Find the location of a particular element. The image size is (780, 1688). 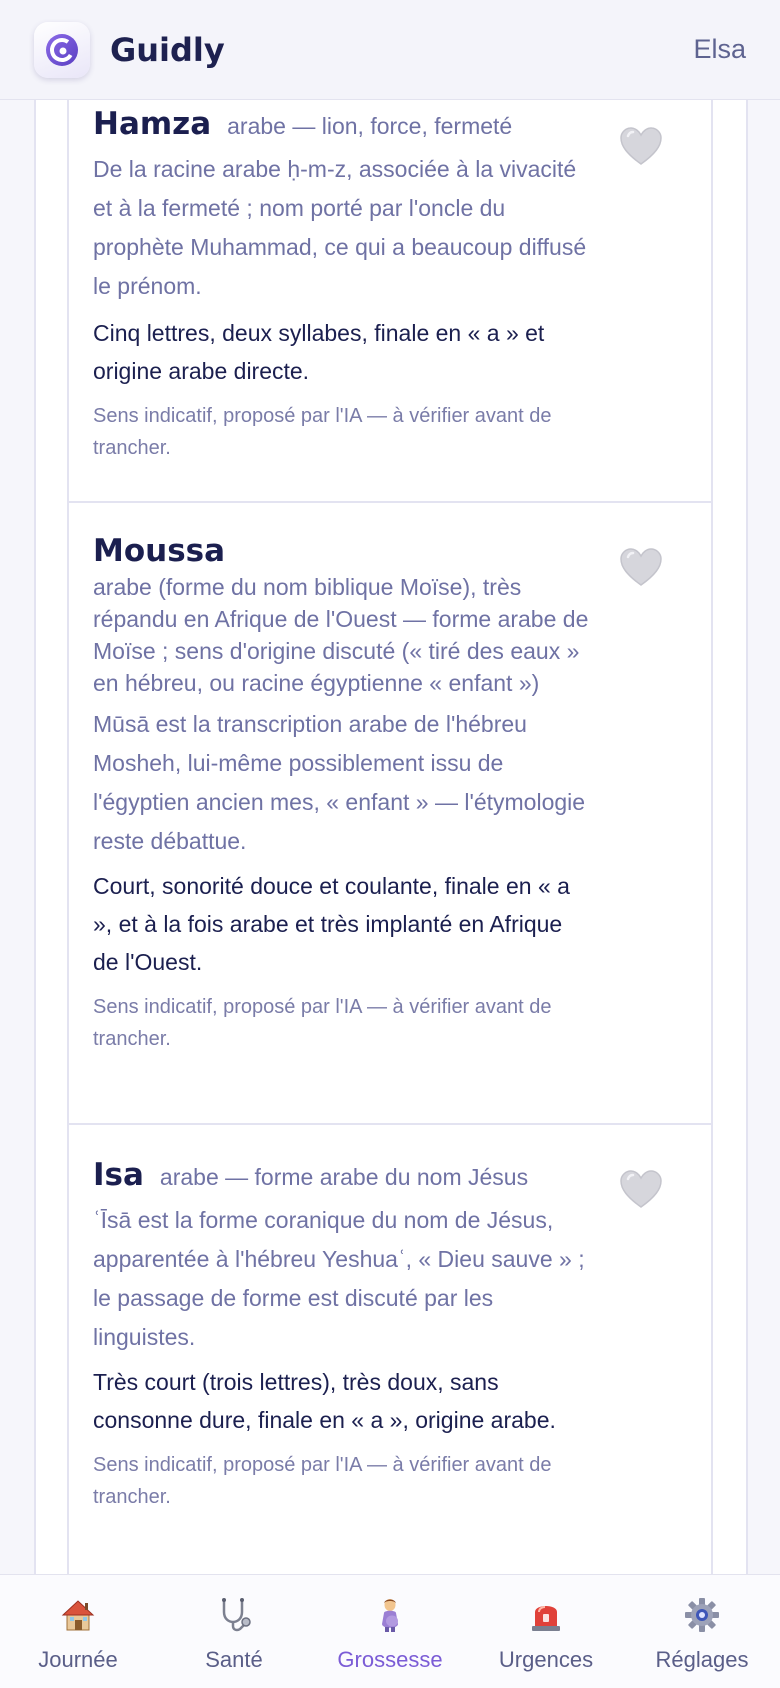

app-logo is located at coordinates (62, 49).